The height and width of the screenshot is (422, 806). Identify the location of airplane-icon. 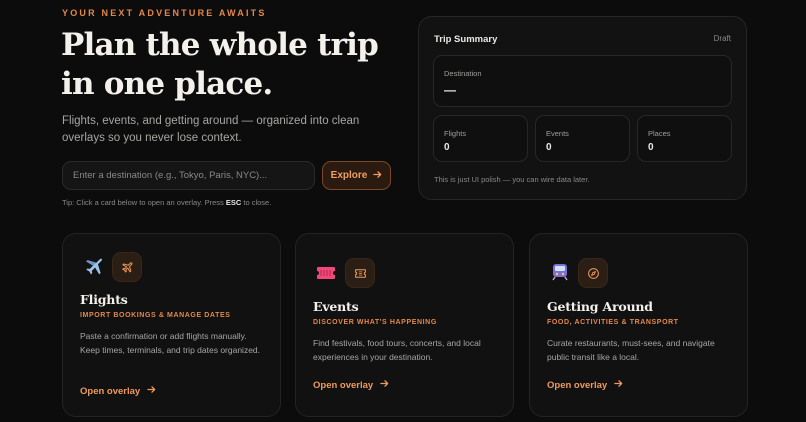
(94, 267).